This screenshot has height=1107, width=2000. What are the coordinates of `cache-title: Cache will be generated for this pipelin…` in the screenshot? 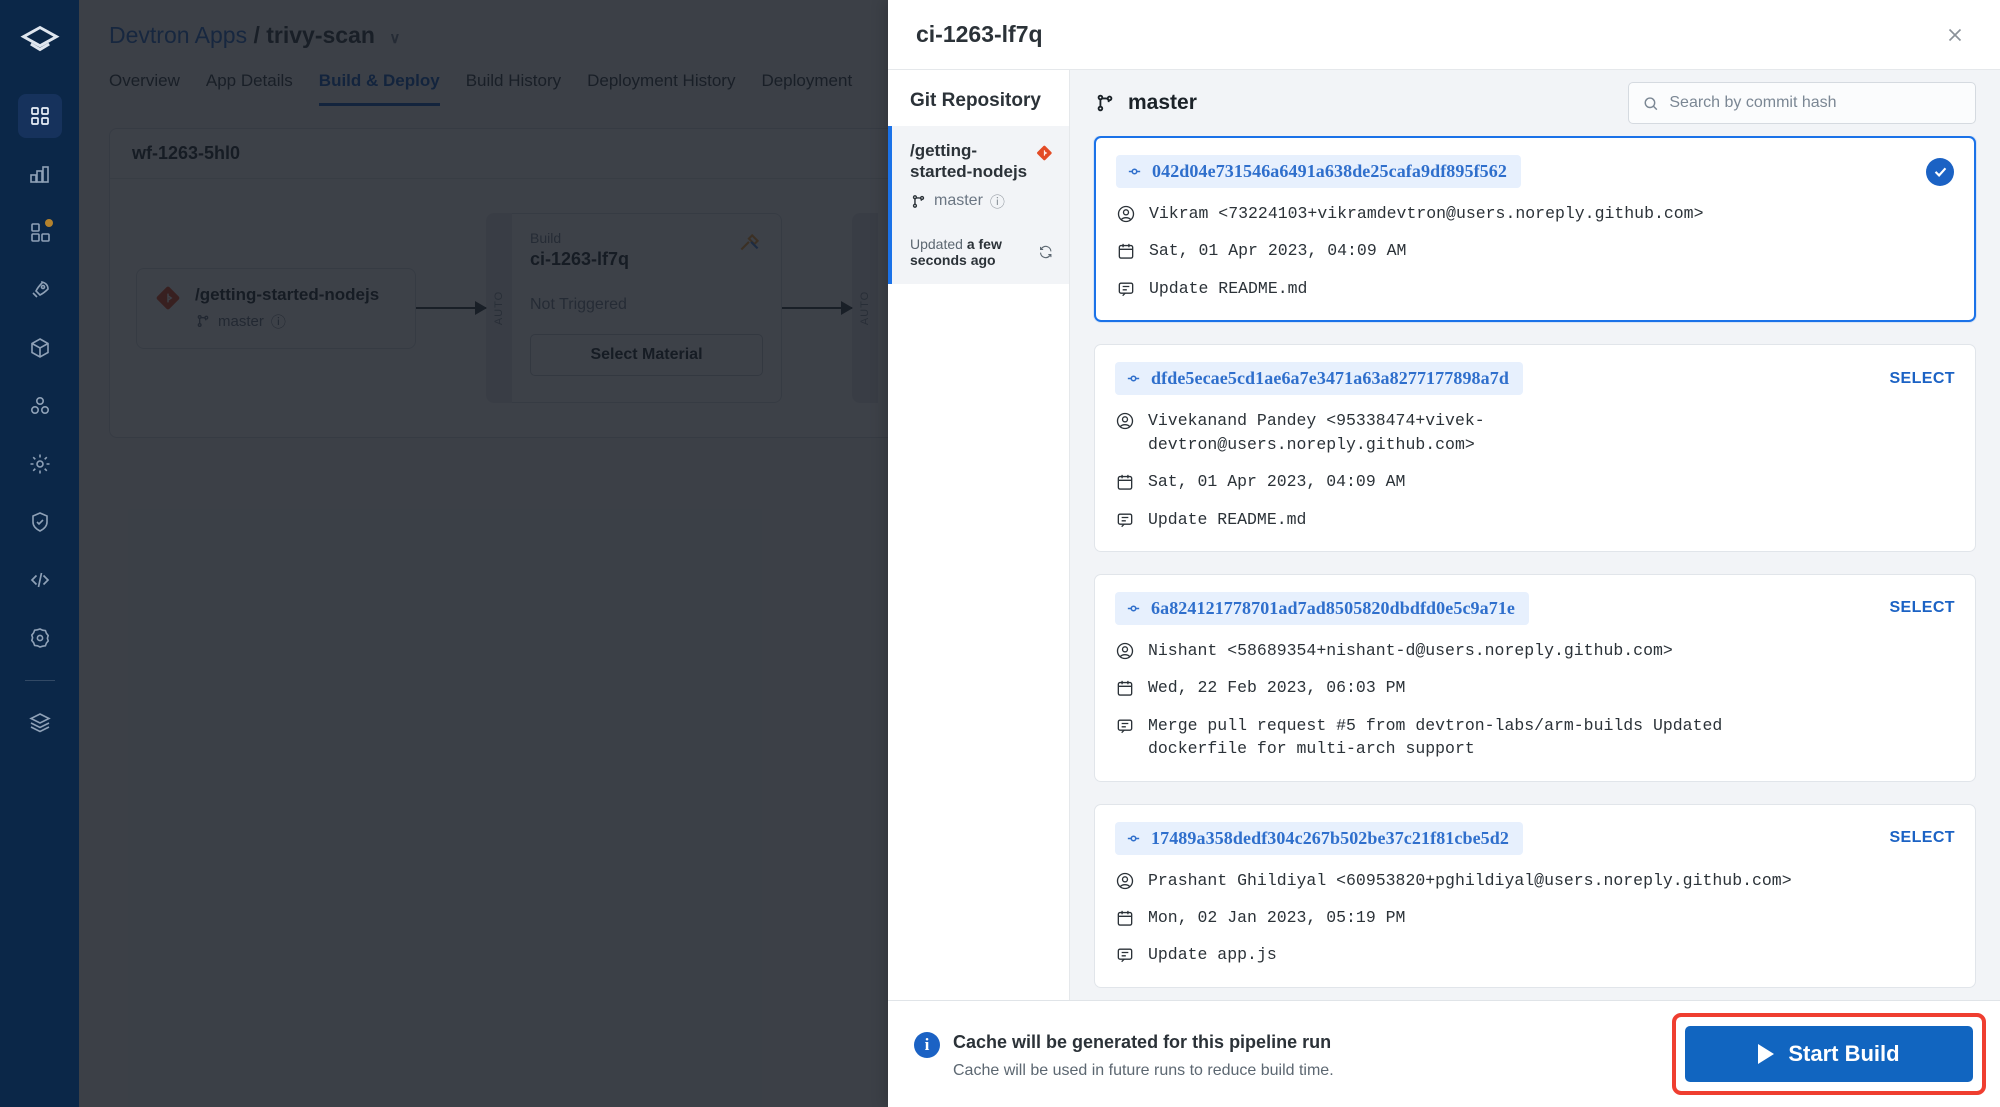 It's located at (1142, 1042).